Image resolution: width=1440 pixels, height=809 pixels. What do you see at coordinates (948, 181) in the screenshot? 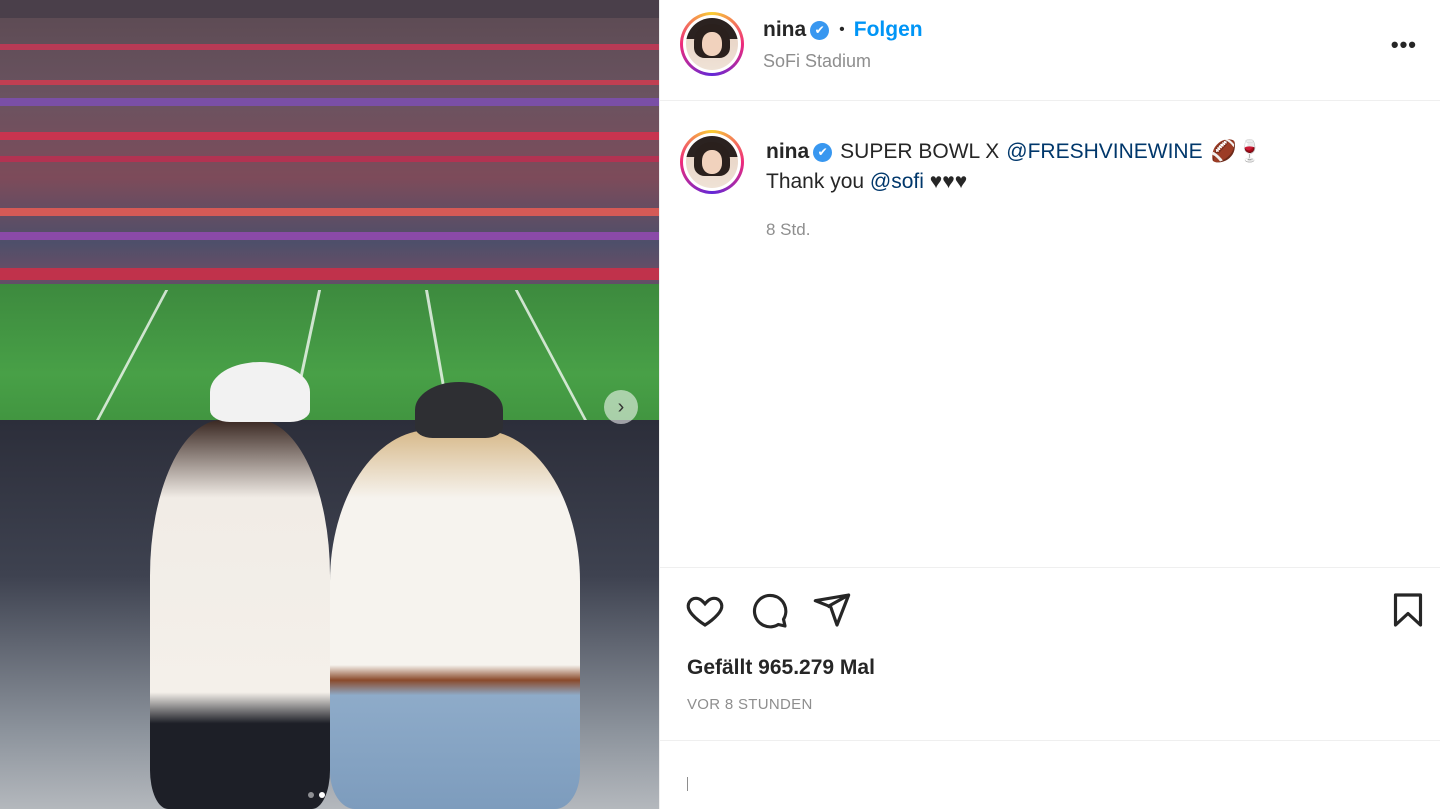
I see `hearts-emoji: ♥♥♥` at bounding box center [948, 181].